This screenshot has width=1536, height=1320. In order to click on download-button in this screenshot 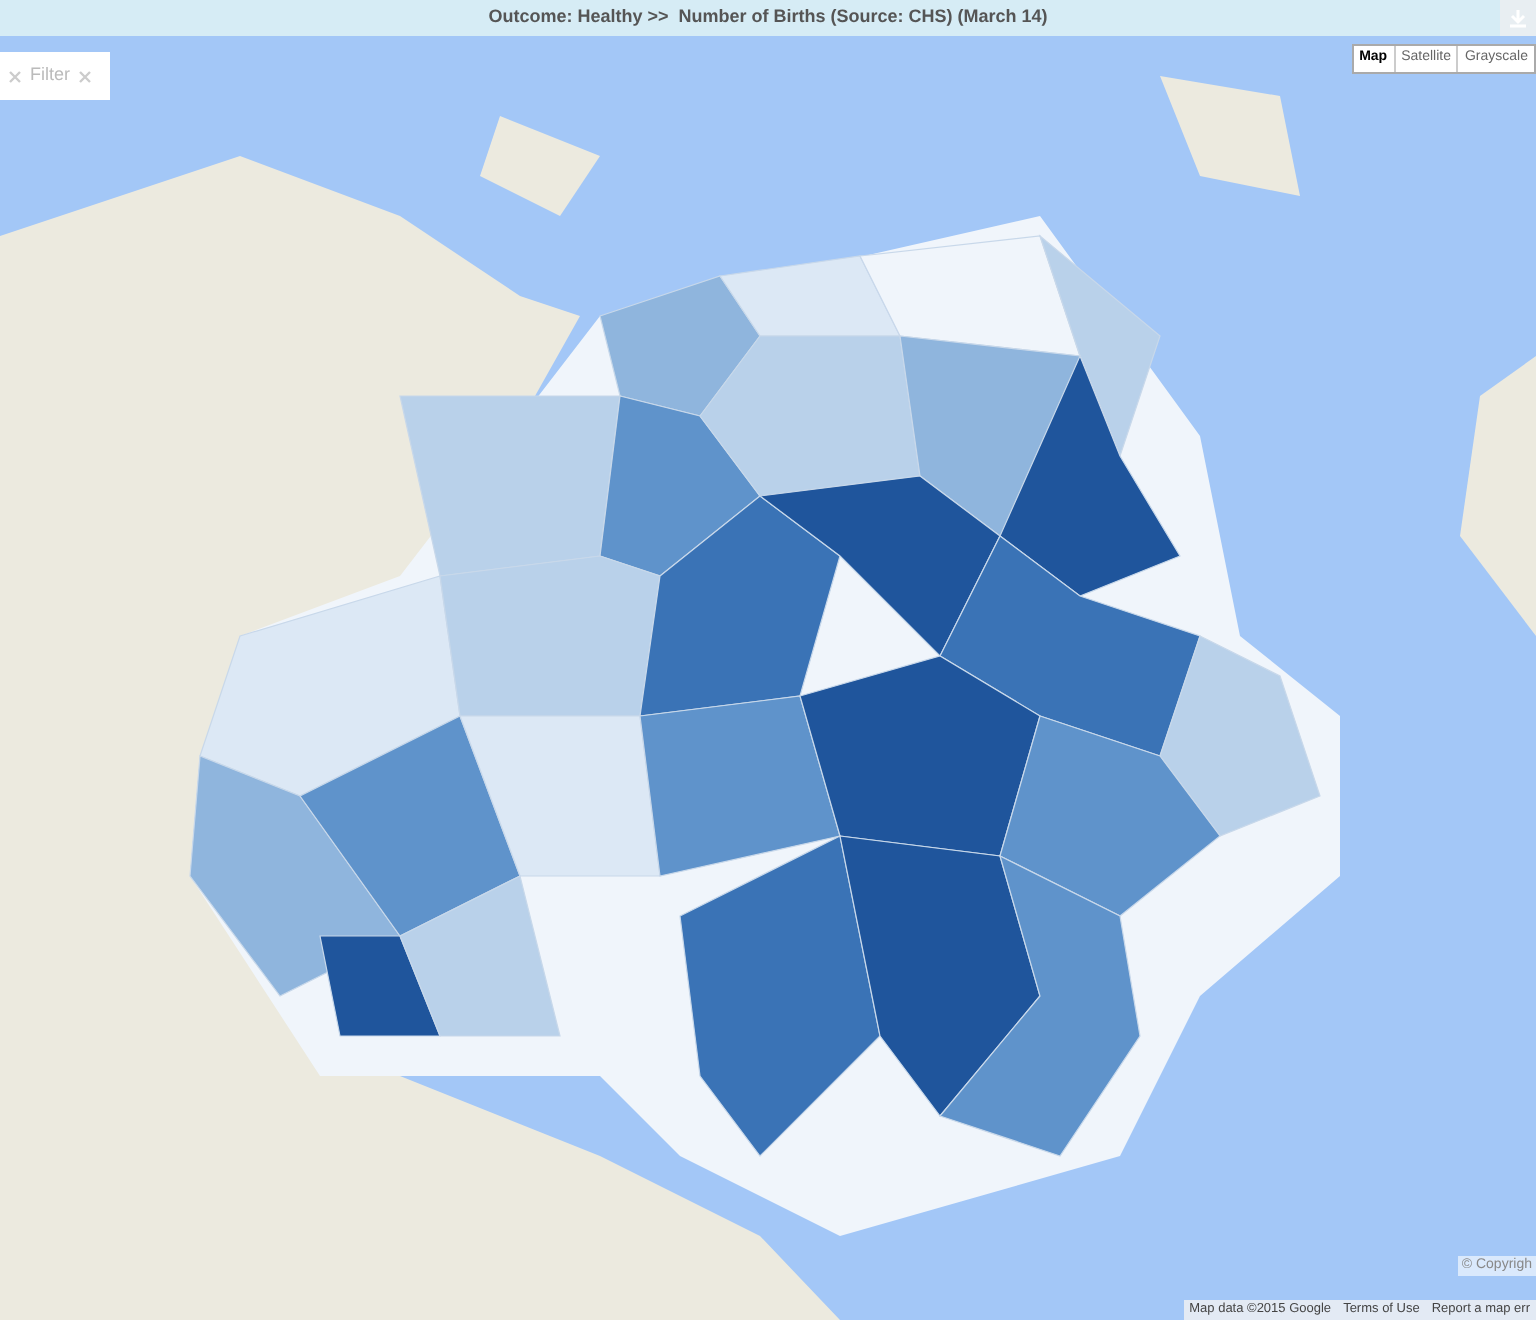, I will do `click(1518, 18)`.